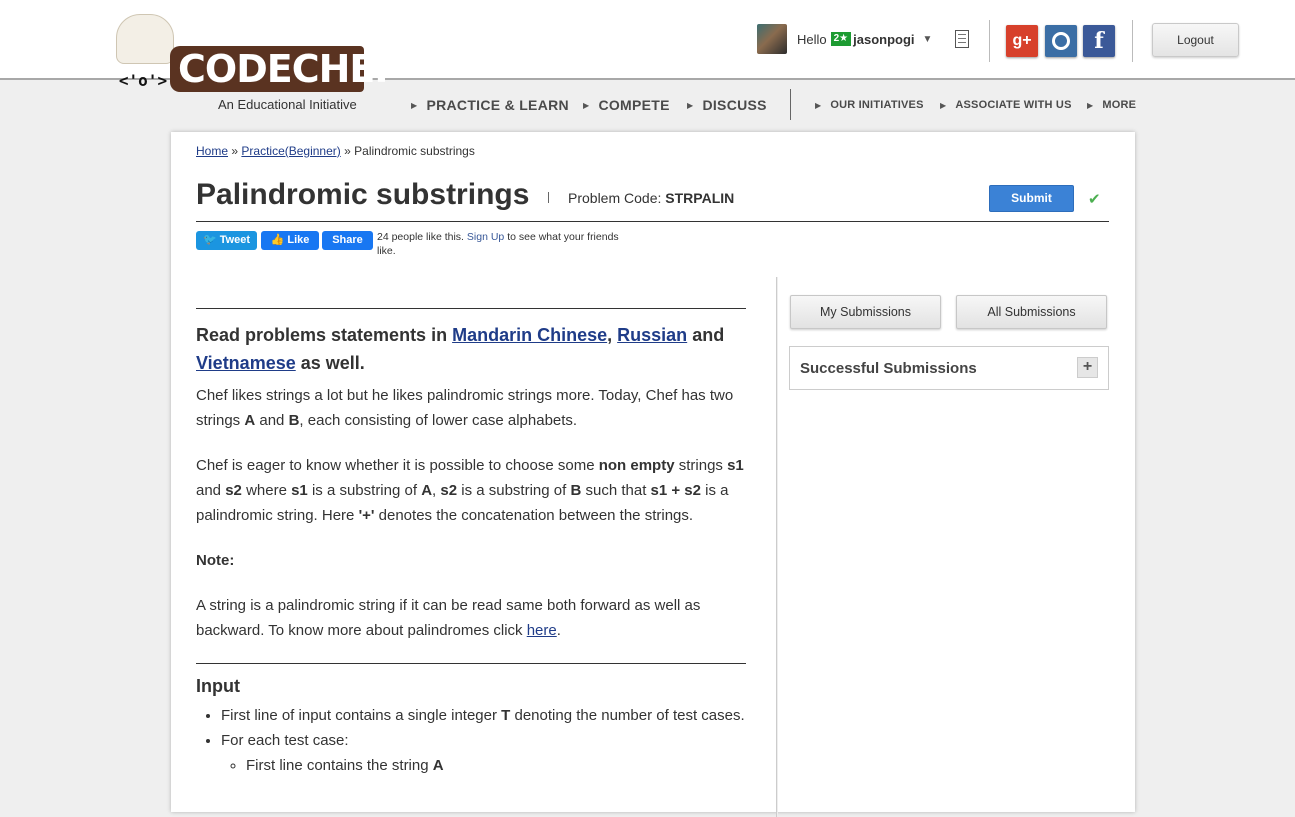 Image resolution: width=1295 pixels, height=817 pixels. Describe the element at coordinates (1111, 105) in the screenshot. I see `nav-more: ▶ MORE` at that location.